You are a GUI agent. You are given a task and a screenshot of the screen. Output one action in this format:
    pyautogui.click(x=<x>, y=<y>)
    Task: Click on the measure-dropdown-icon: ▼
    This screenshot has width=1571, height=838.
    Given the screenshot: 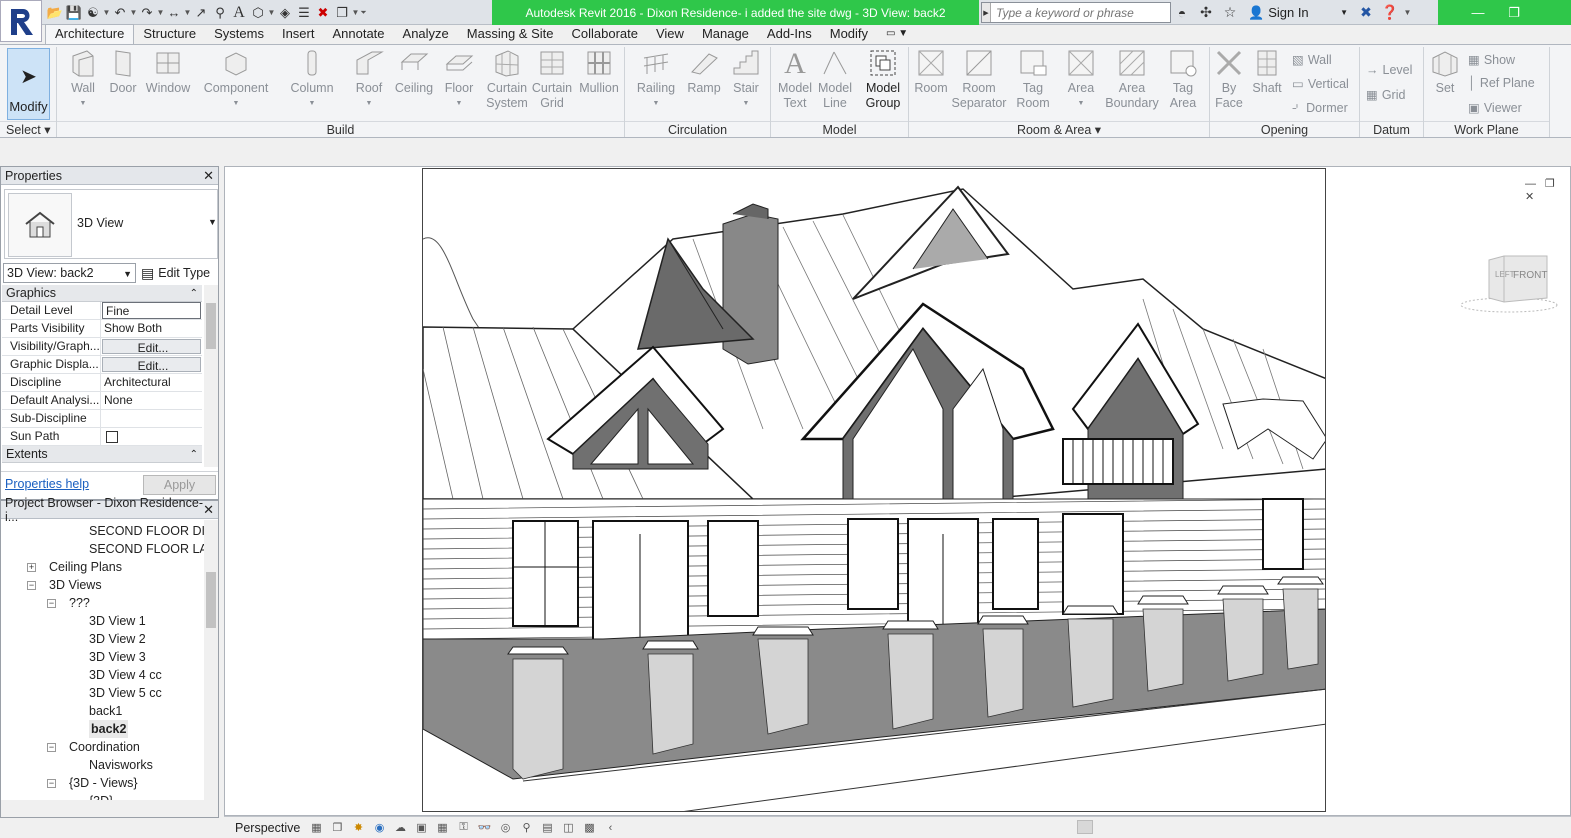 What is the action you would take?
    pyautogui.click(x=188, y=12)
    